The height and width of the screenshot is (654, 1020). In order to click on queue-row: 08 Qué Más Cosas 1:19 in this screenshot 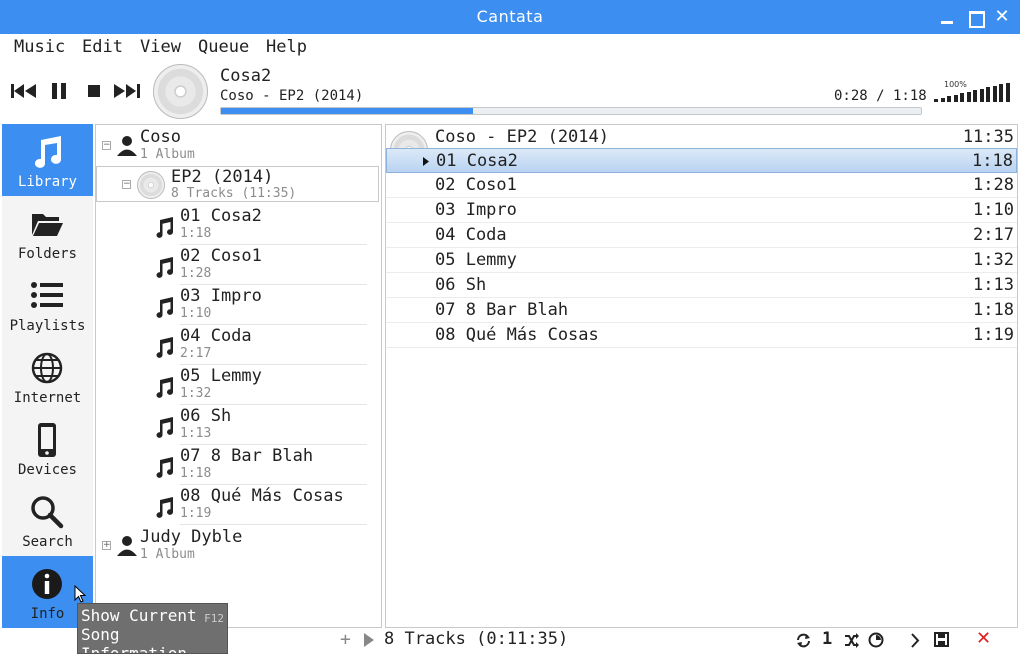, I will do `click(701, 335)`.